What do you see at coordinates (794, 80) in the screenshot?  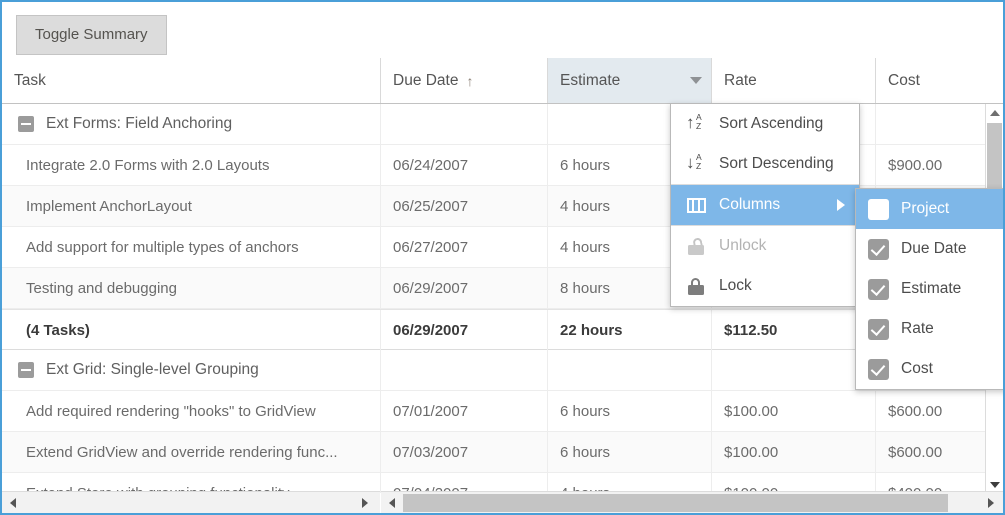 I see `column-header-rate: Rate` at bounding box center [794, 80].